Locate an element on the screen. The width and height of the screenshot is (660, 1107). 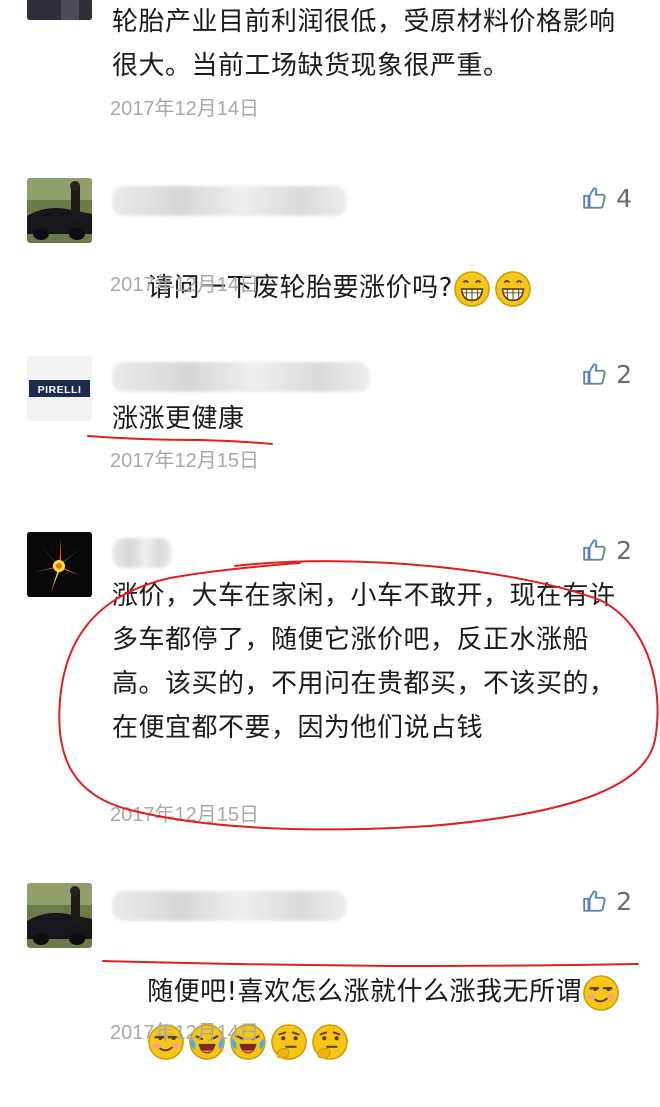
comment-text: 涨涨更健康 is located at coordinates (178, 419).